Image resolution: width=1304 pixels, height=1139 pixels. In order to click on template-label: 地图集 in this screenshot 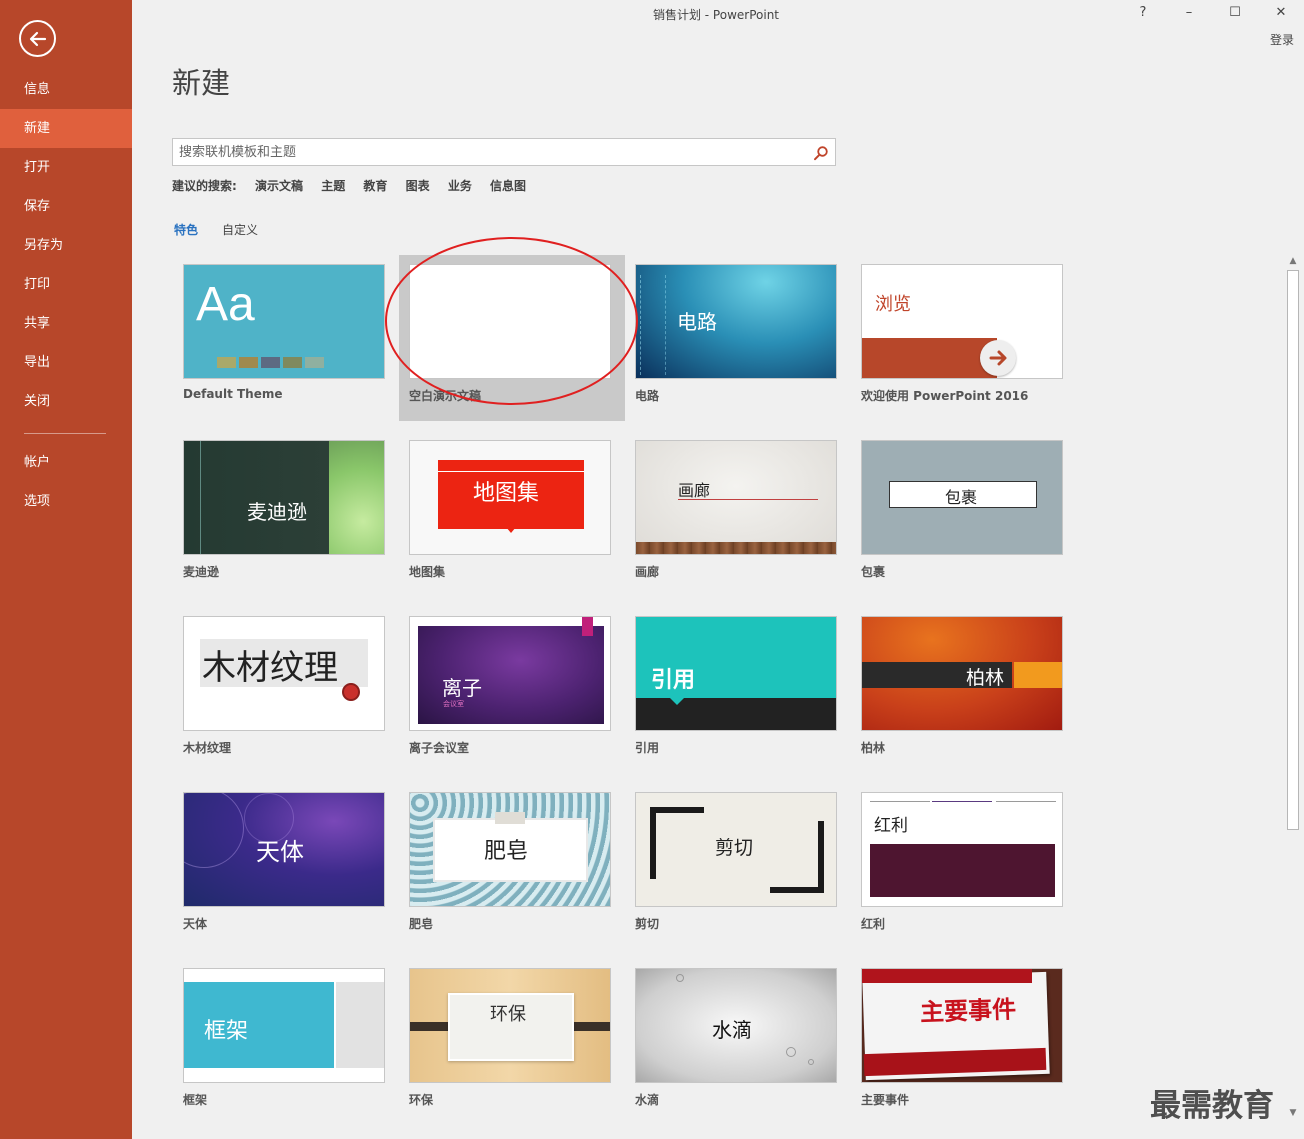, I will do `click(427, 572)`.